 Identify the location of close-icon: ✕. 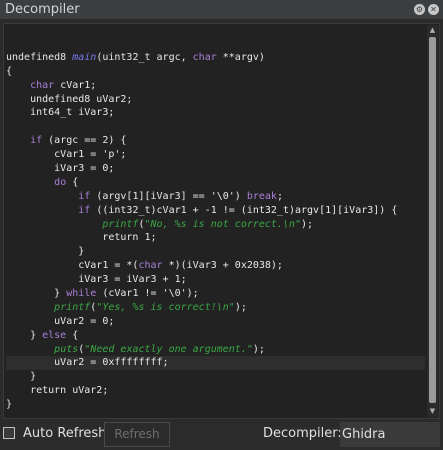
(433, 9).